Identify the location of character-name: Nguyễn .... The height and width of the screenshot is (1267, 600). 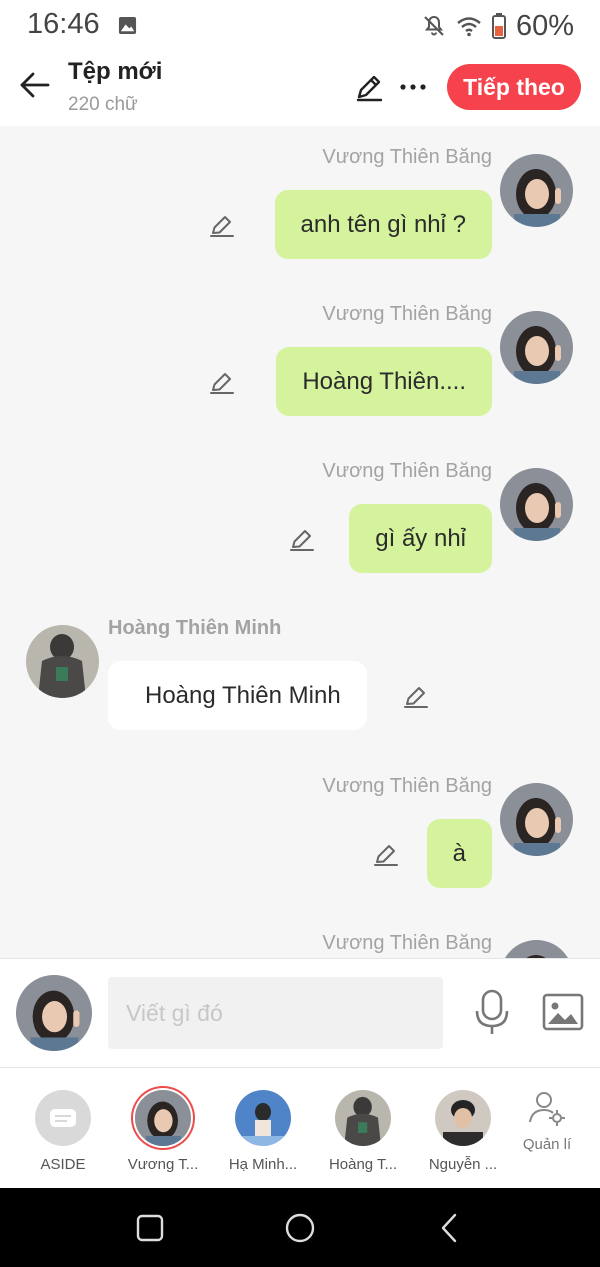
(463, 1164).